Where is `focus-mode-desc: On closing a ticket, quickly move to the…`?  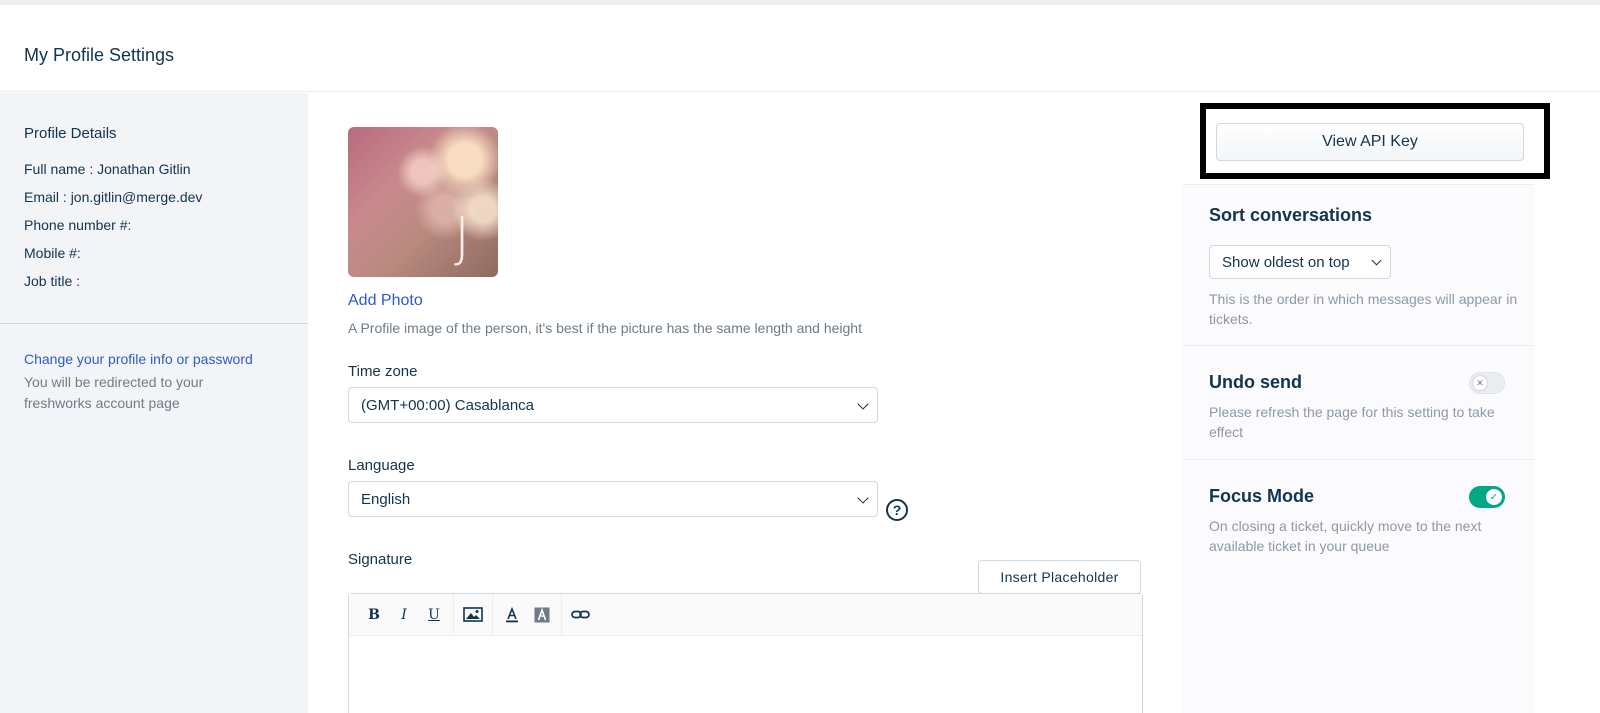 focus-mode-desc: On closing a ticket, quickly move to the… is located at coordinates (1345, 536).